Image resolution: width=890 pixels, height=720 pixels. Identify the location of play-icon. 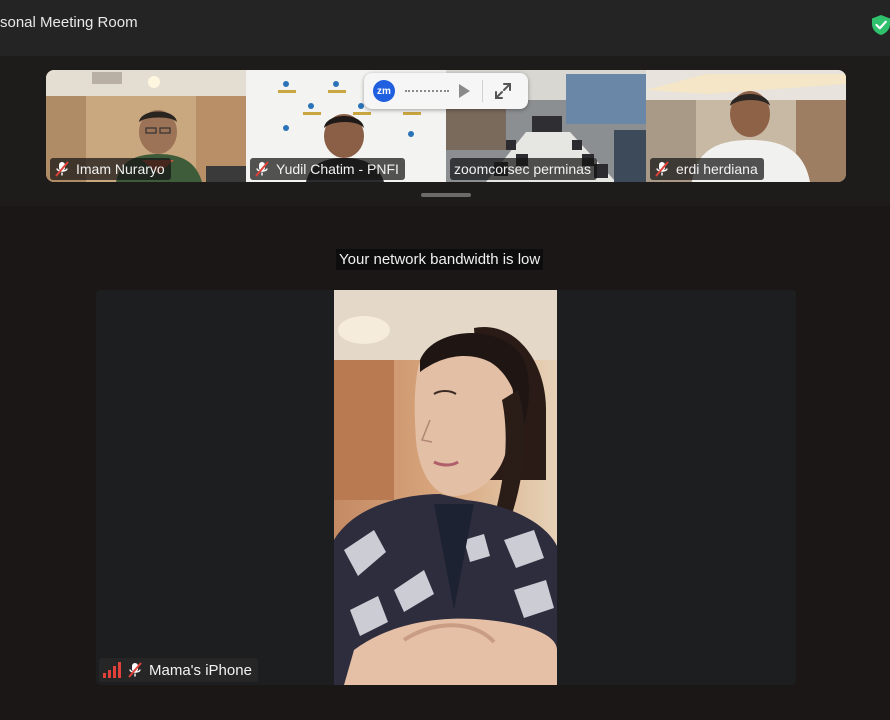
(464, 91).